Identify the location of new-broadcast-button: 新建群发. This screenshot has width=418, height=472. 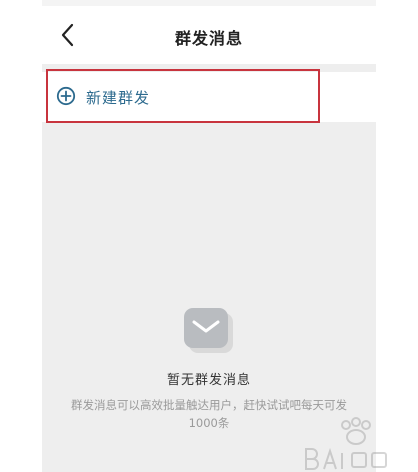
(209, 97).